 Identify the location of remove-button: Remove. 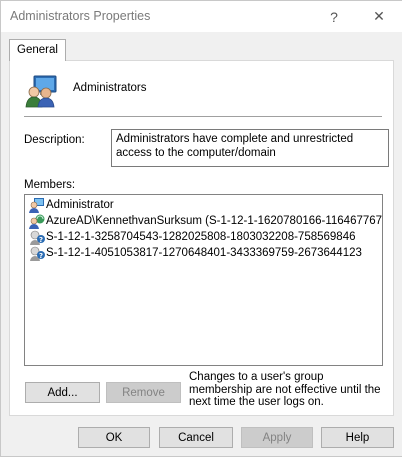
(143, 392).